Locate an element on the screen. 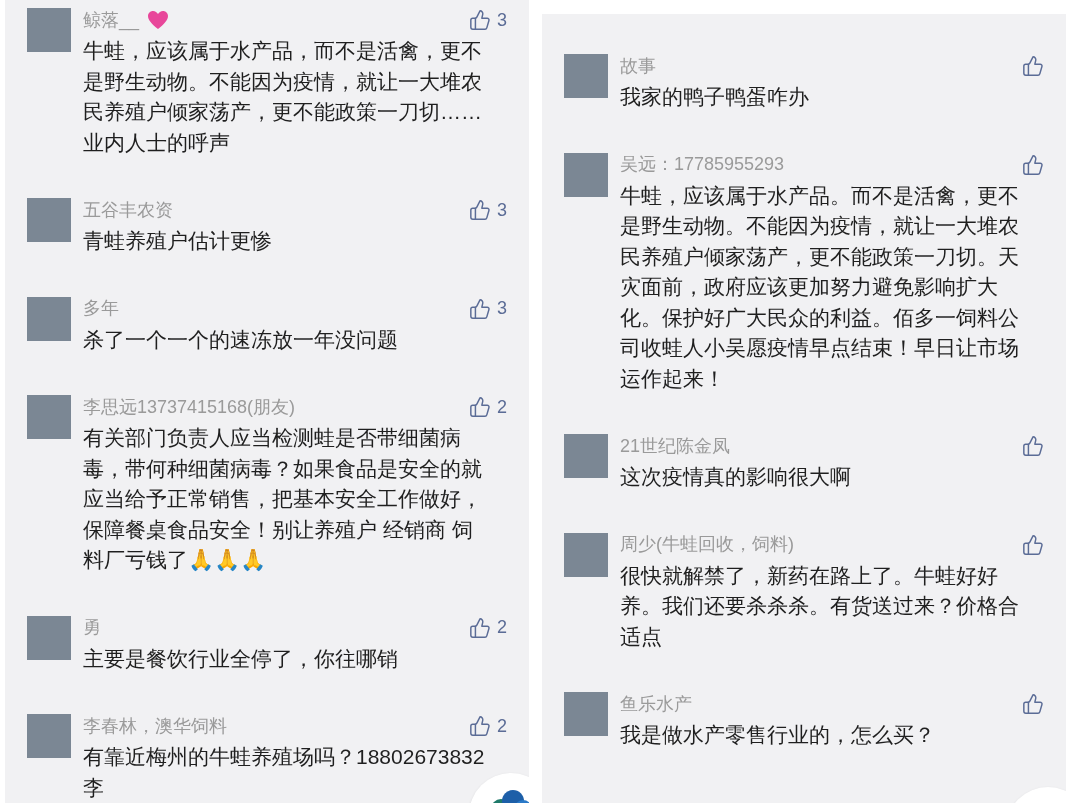 The width and height of the screenshot is (1080, 803). commenter-name: 故事 is located at coordinates (638, 66).